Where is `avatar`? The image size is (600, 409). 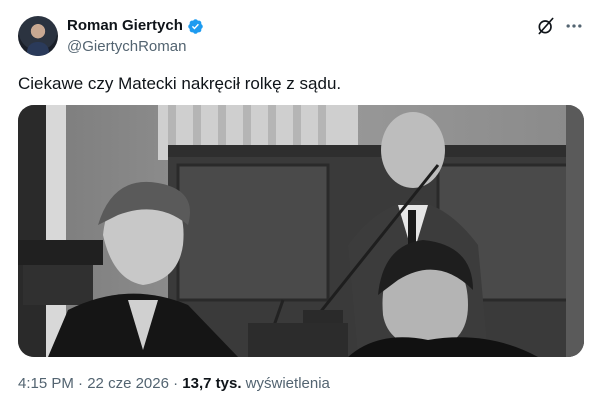 avatar is located at coordinates (38, 36).